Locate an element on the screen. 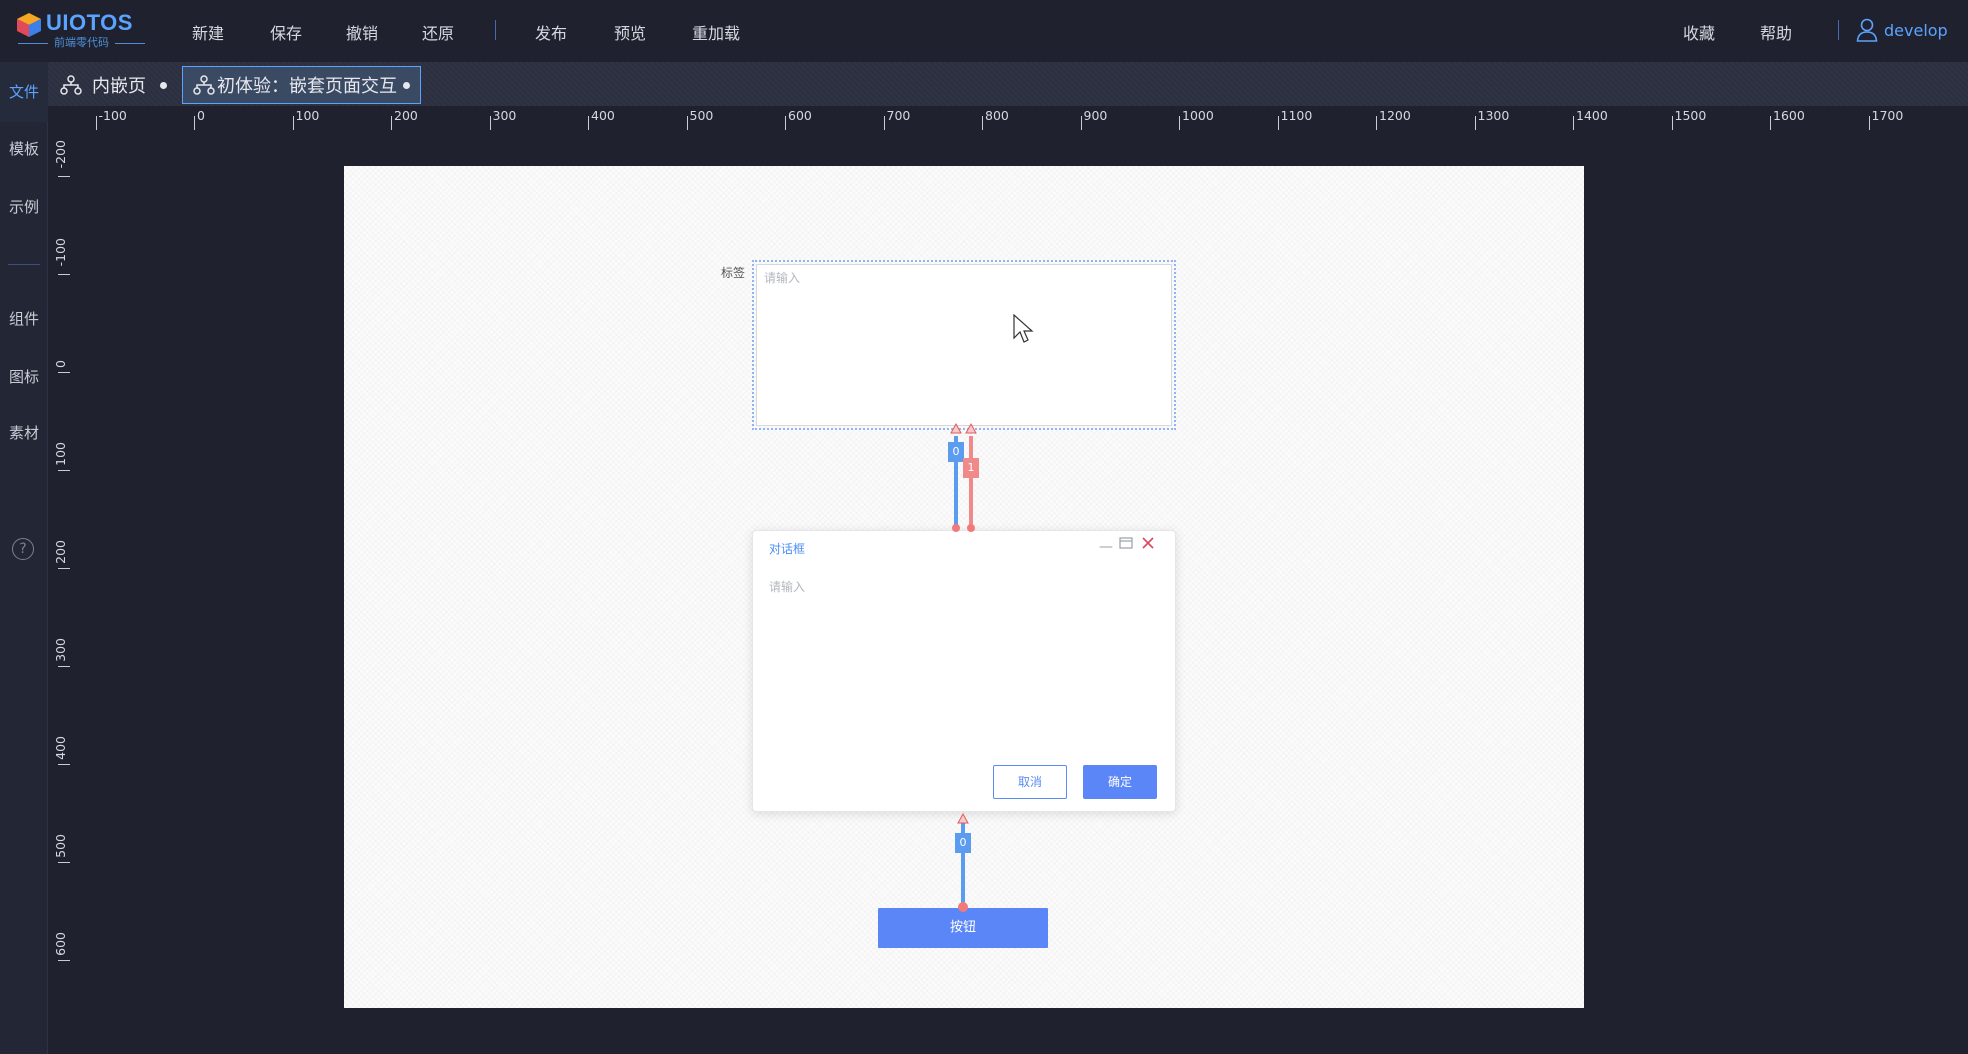 The height and width of the screenshot is (1054, 1968). menu-save: 保存 is located at coordinates (286, 32).